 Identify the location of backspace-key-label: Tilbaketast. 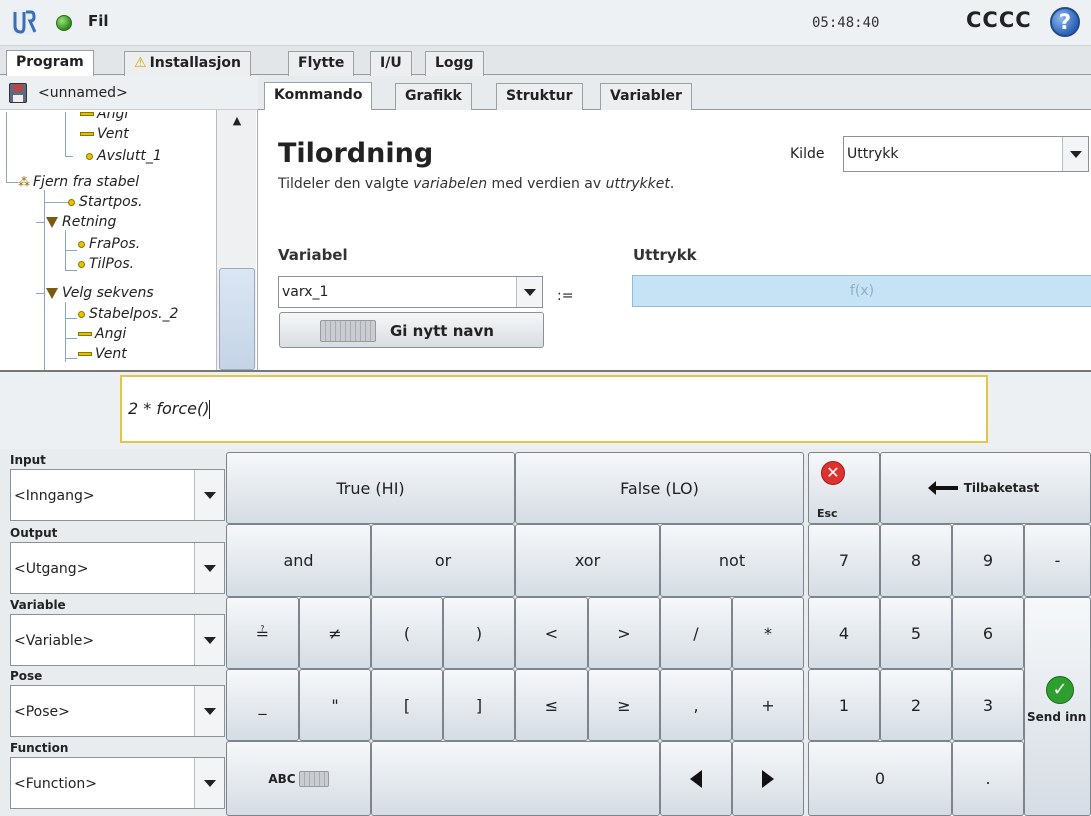
(1001, 488).